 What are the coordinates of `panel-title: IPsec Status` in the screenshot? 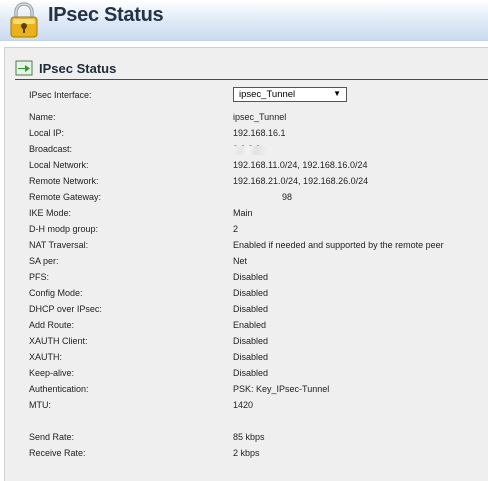 It's located at (78, 68).